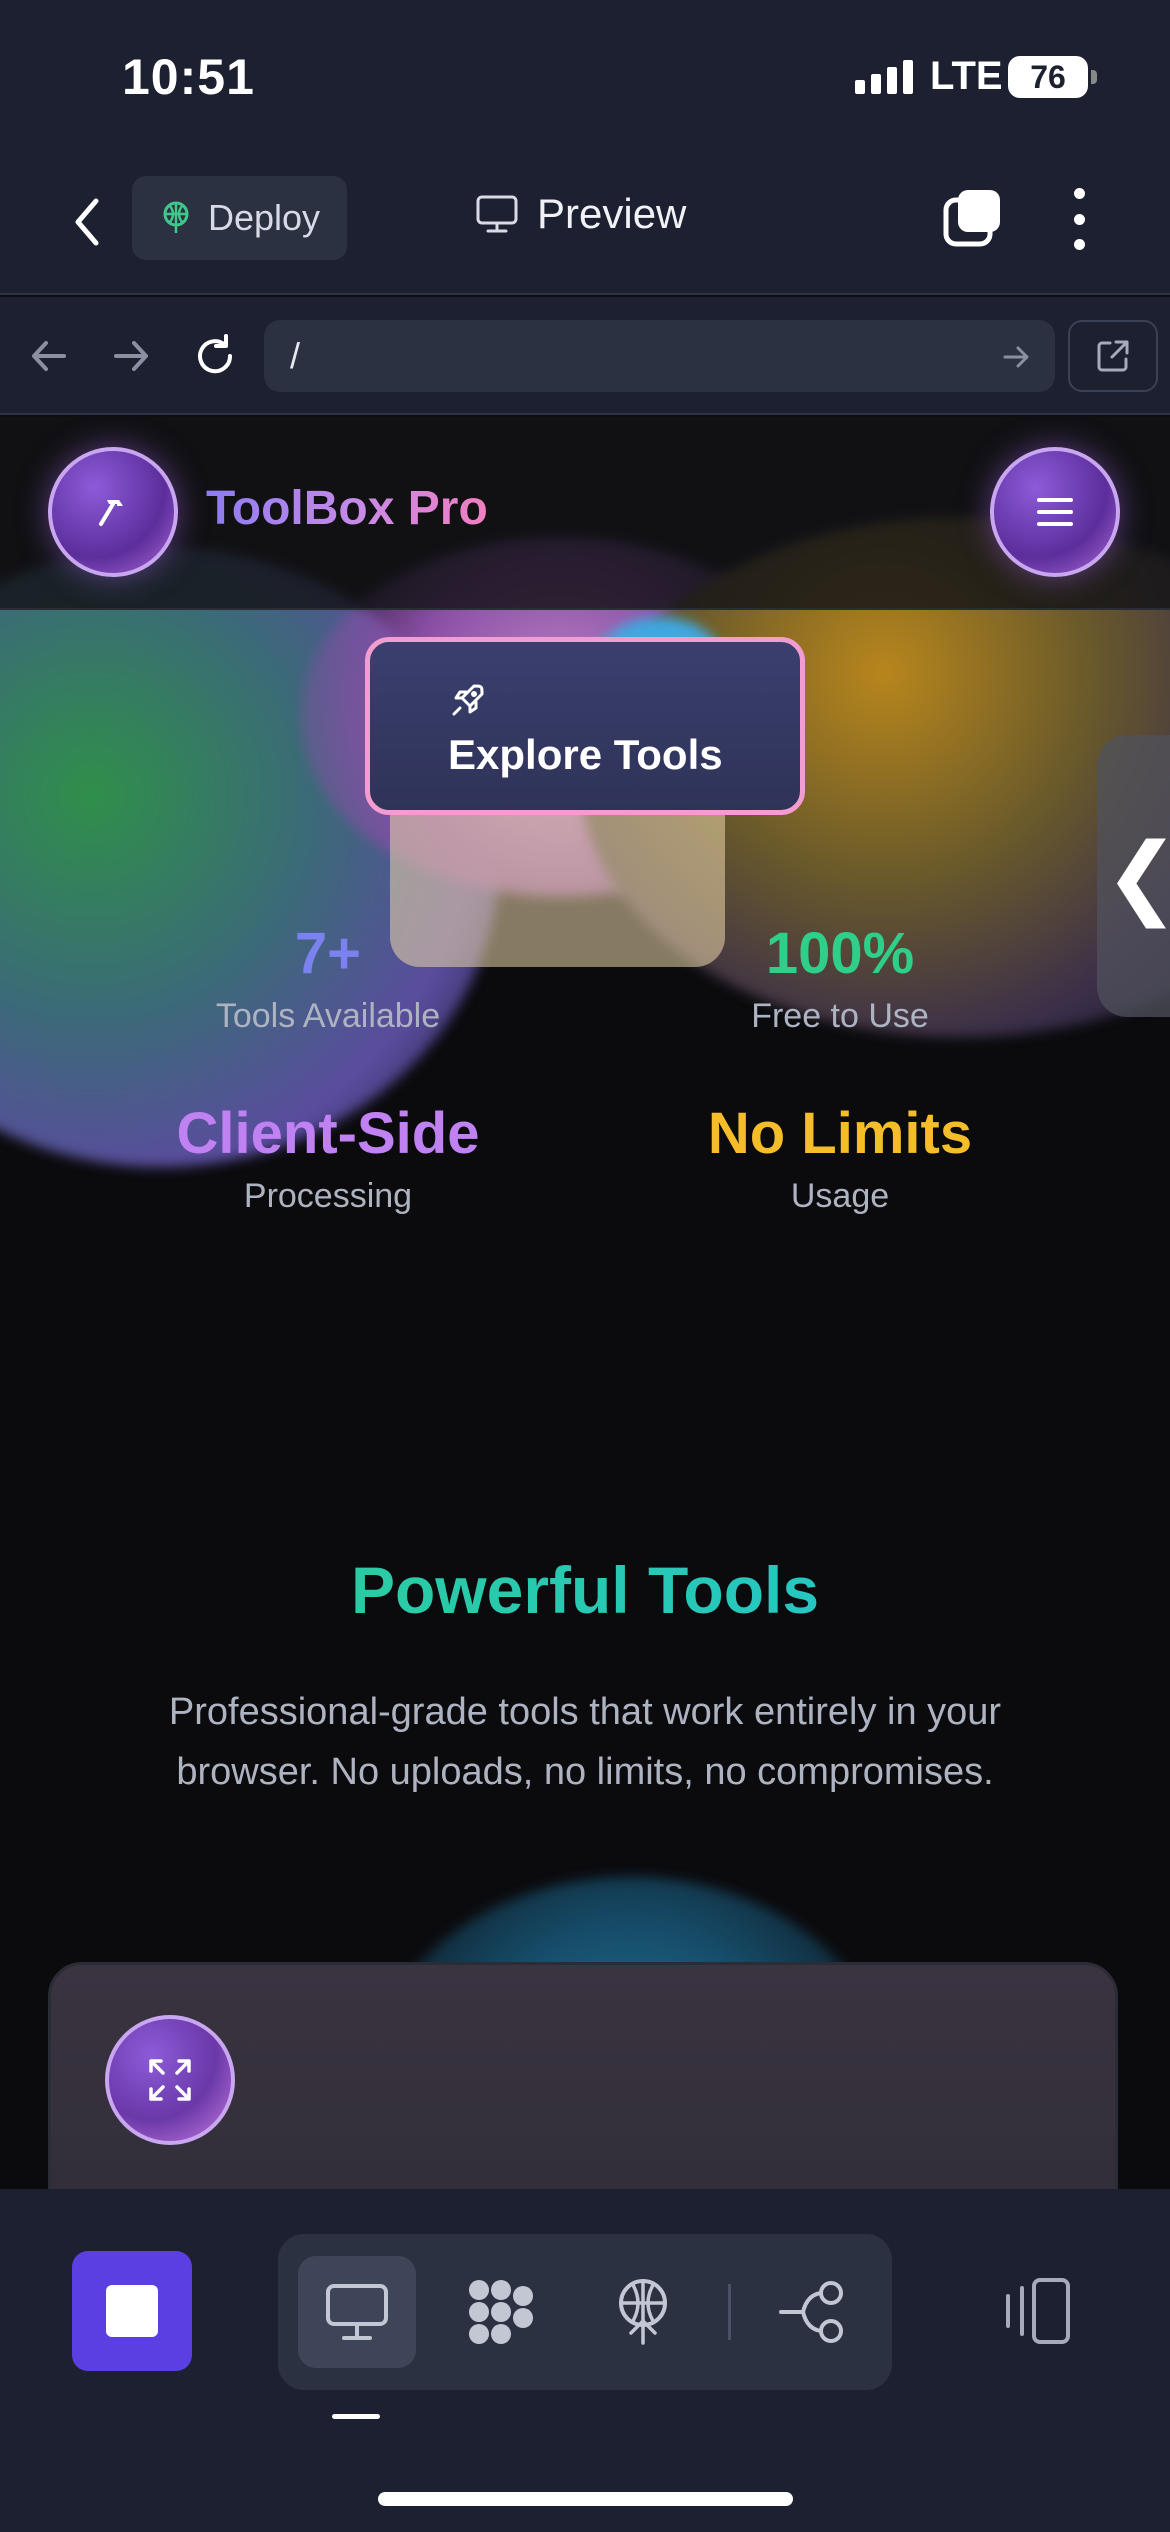  I want to click on go-arrow-icon, so click(1016, 357).